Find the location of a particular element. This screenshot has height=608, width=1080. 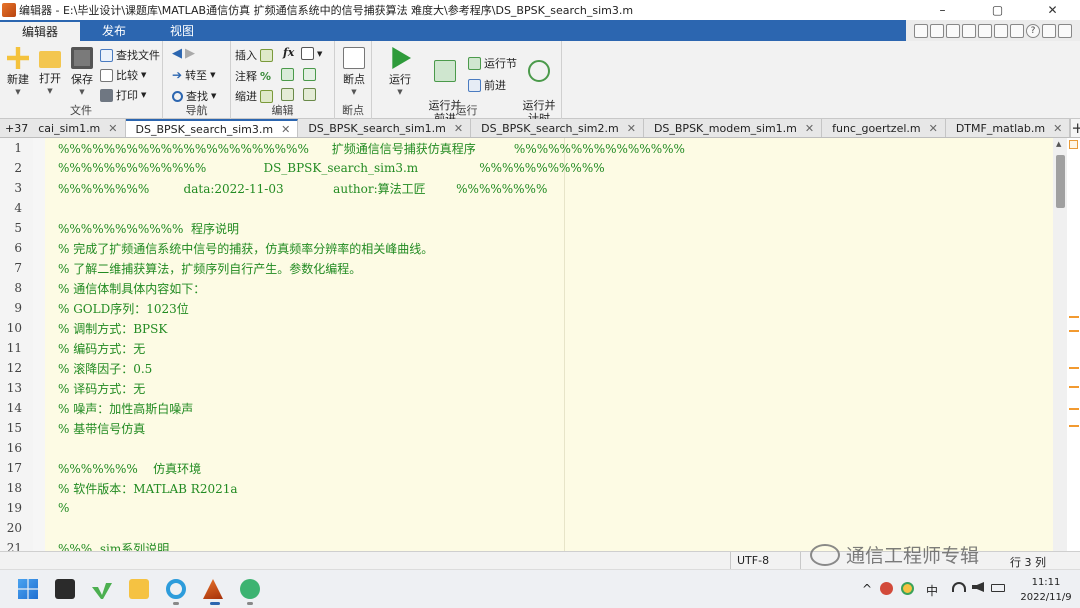

fx-button: fx is located at coordinates (288, 52).